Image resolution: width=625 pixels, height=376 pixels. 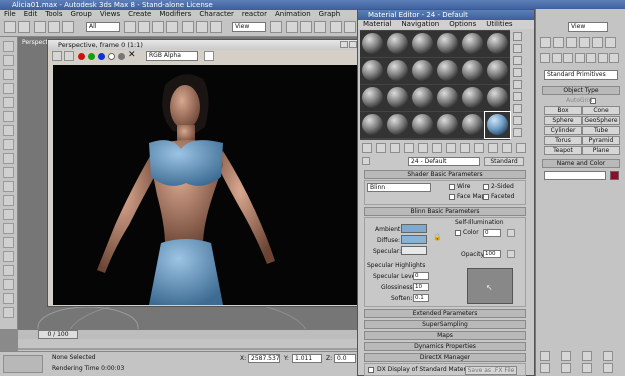 I want to click on video-color-check-icon, so click(x=517, y=84).